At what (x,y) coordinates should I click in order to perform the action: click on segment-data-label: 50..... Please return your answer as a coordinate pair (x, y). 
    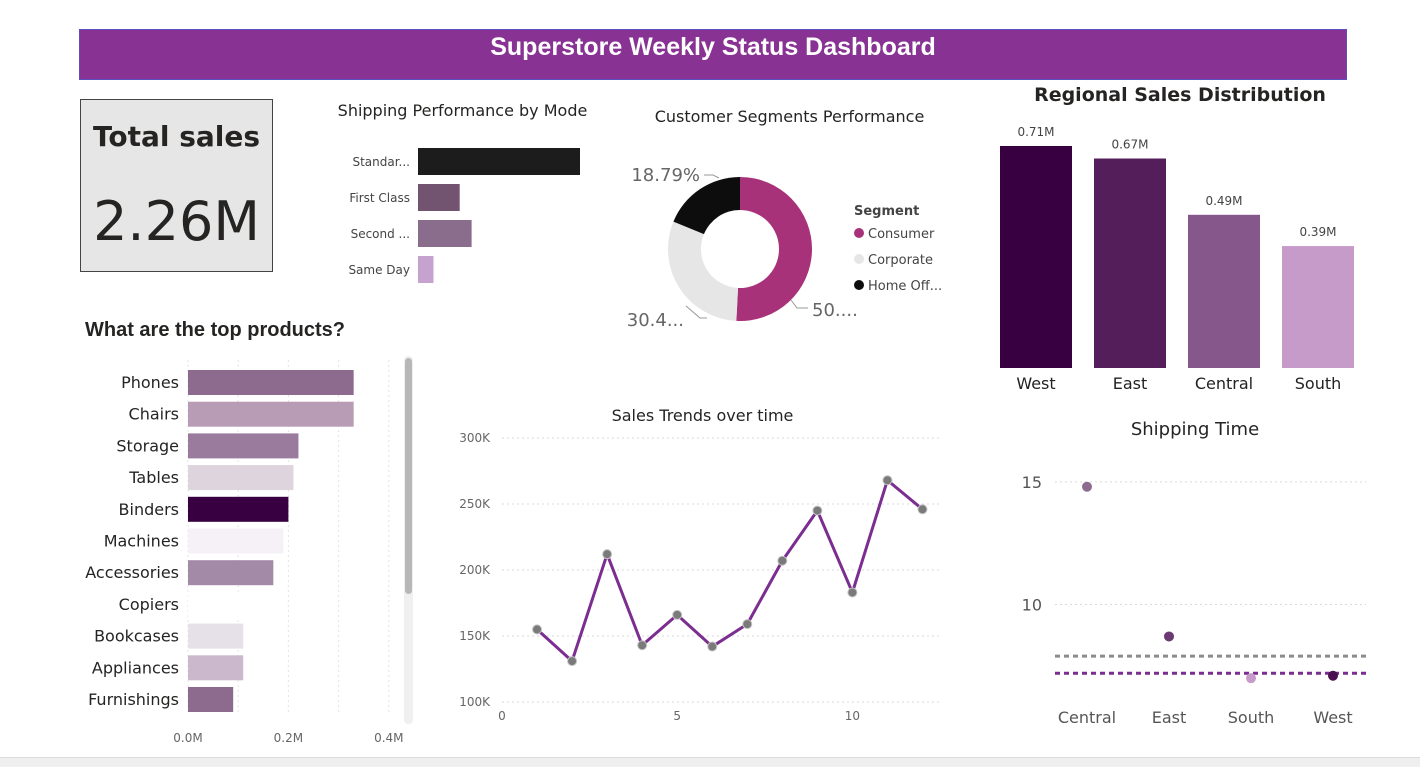
    Looking at the image, I should click on (835, 310).